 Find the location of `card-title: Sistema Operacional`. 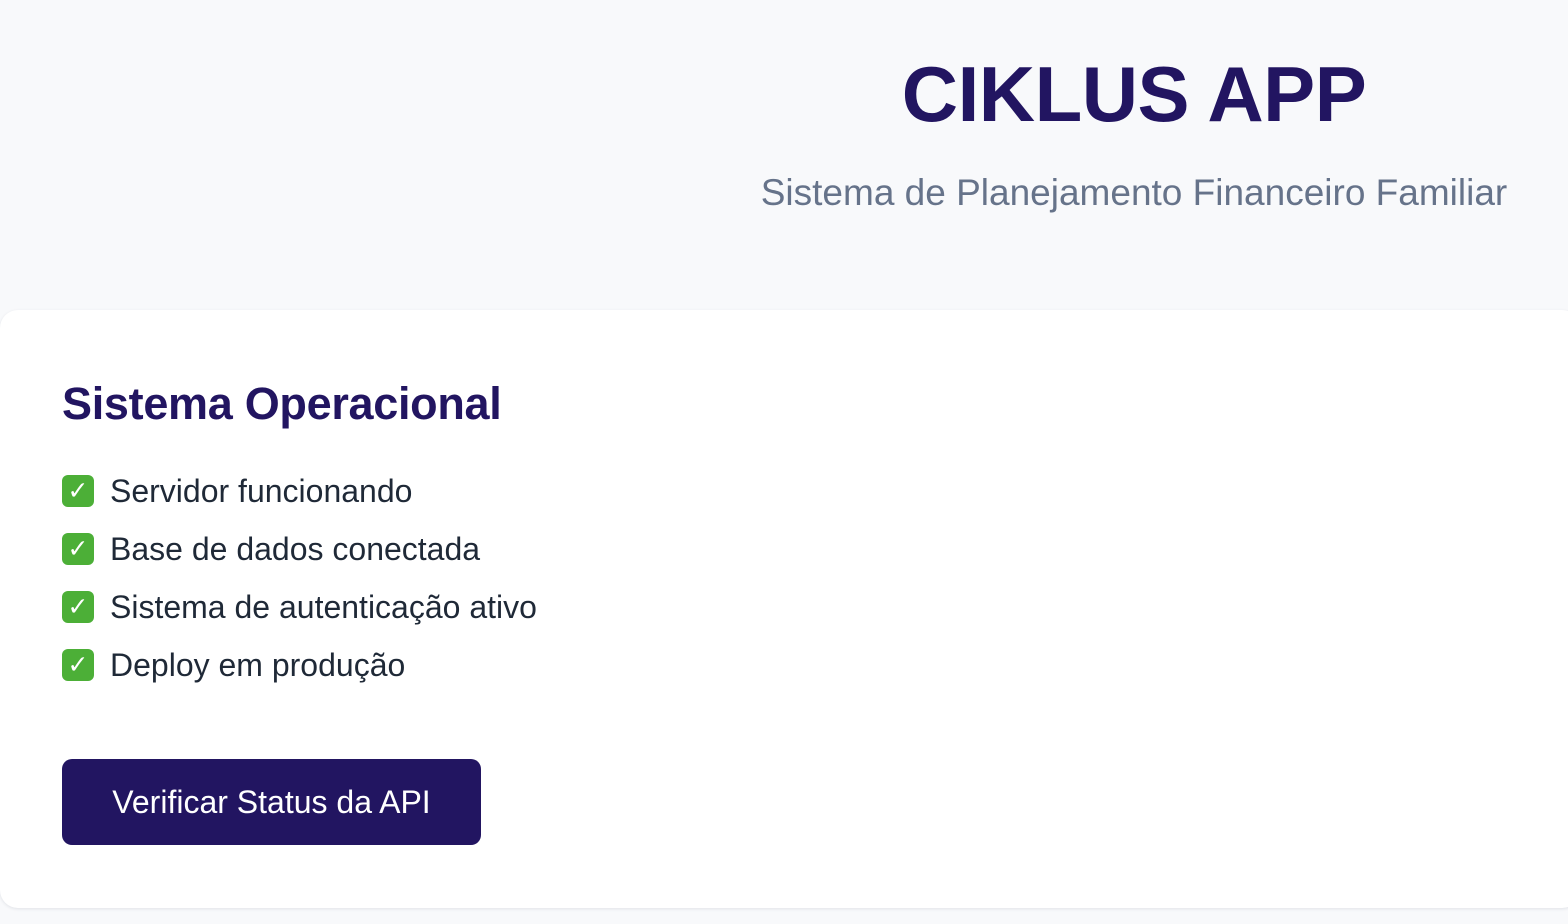

card-title: Sistema Operacional is located at coordinates (282, 403).